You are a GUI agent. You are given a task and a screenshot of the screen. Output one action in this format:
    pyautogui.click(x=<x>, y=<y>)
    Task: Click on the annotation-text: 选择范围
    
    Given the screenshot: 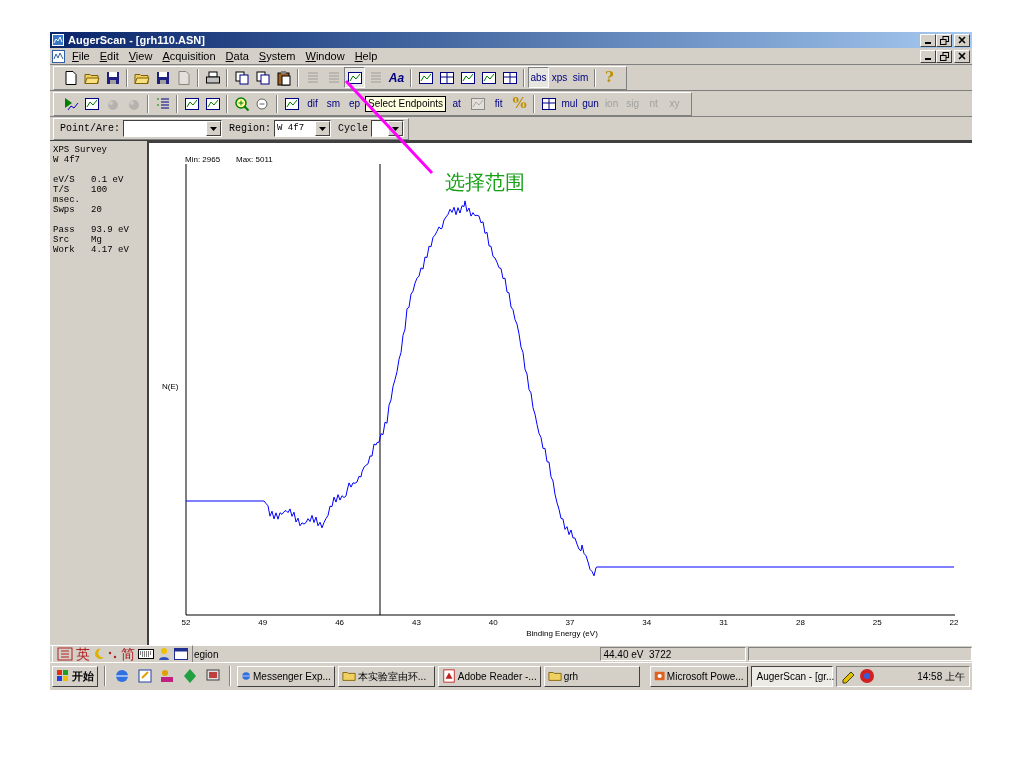 What is the action you would take?
    pyautogui.click(x=485, y=182)
    